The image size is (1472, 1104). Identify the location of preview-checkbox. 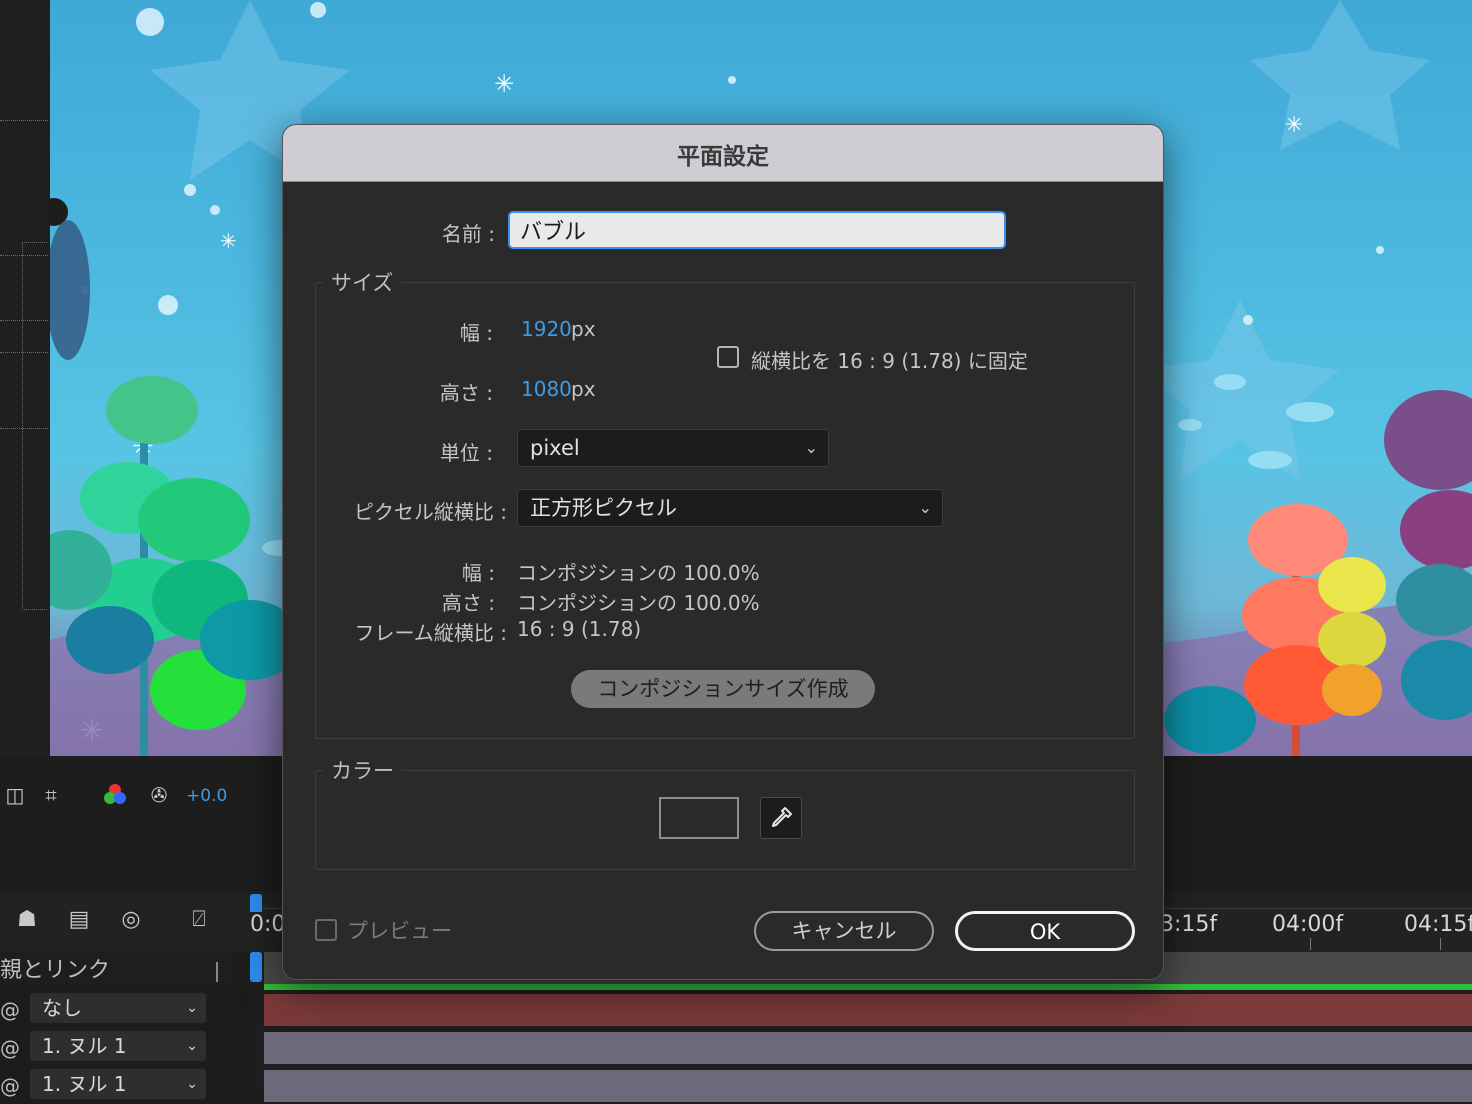
(326, 930).